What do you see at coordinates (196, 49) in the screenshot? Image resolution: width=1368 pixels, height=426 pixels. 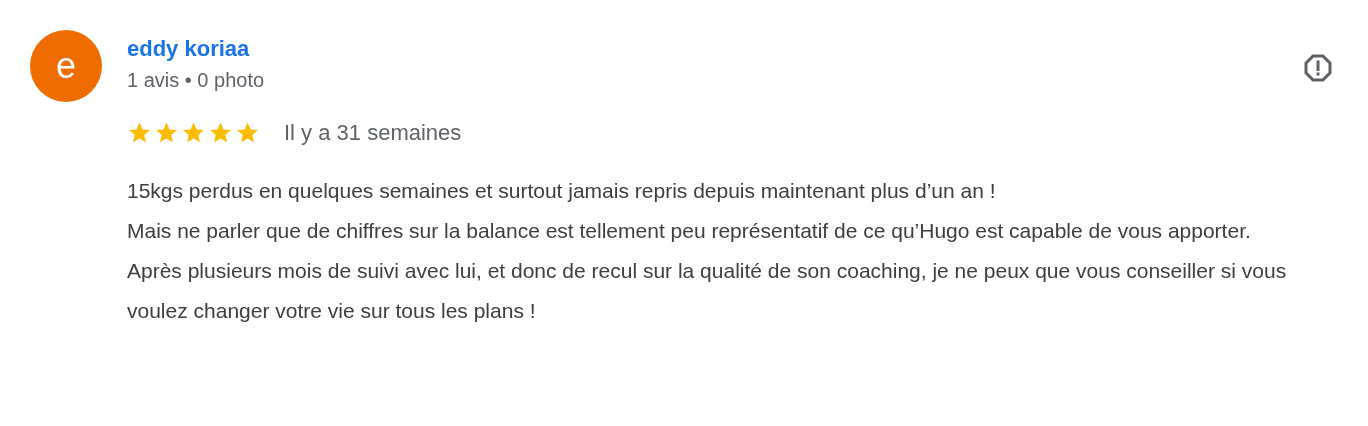 I see `author-name: eddy koriaa` at bounding box center [196, 49].